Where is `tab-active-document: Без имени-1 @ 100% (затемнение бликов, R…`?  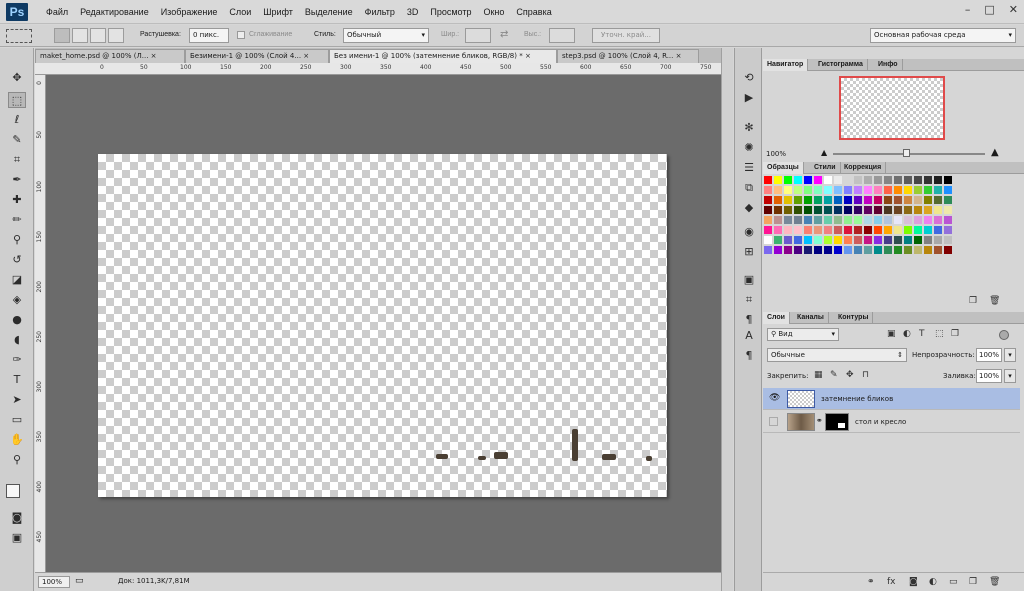
tab-active-document: Без имени-1 @ 100% (затемнение бликов, R… is located at coordinates (443, 56).